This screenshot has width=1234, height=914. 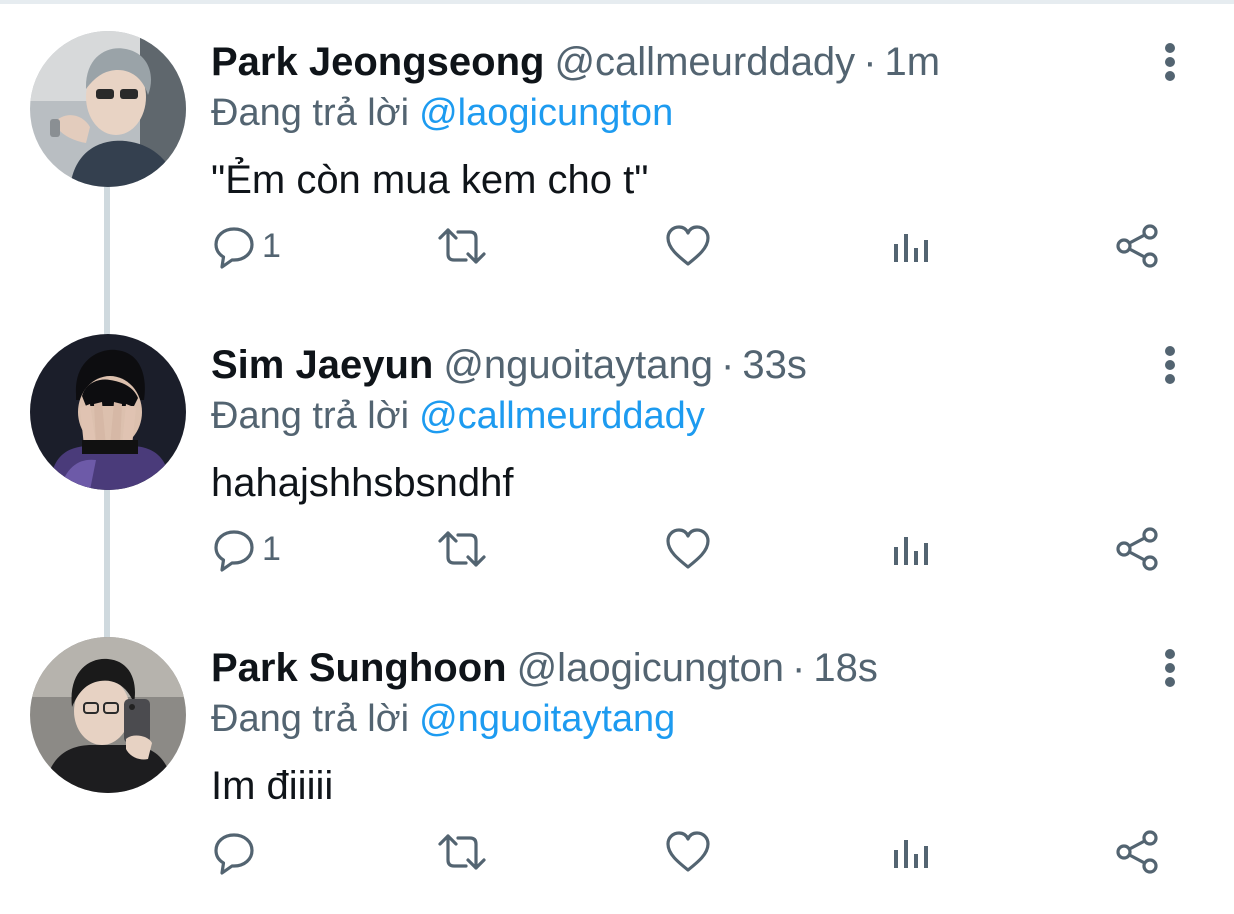 What do you see at coordinates (845, 668) in the screenshot?
I see `timestamp: 18s` at bounding box center [845, 668].